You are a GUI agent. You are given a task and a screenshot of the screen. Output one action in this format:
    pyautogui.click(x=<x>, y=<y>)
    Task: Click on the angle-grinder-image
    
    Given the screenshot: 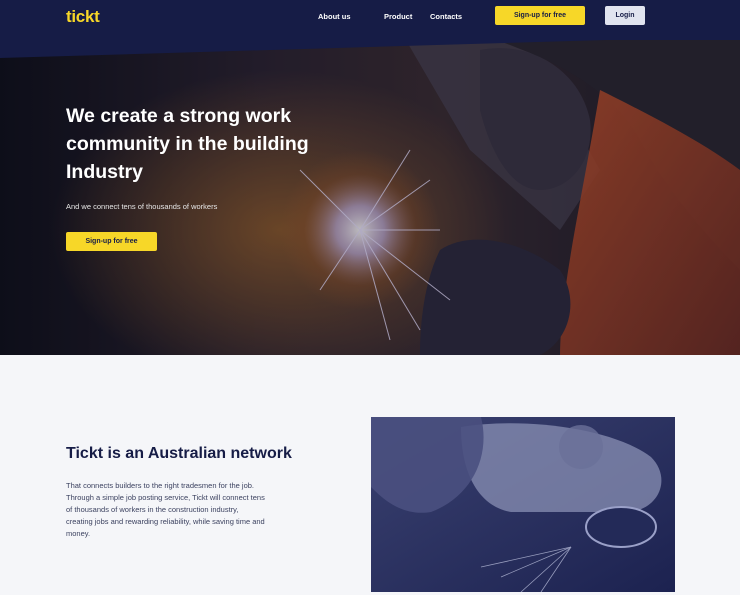 What is the action you would take?
    pyautogui.click(x=523, y=504)
    